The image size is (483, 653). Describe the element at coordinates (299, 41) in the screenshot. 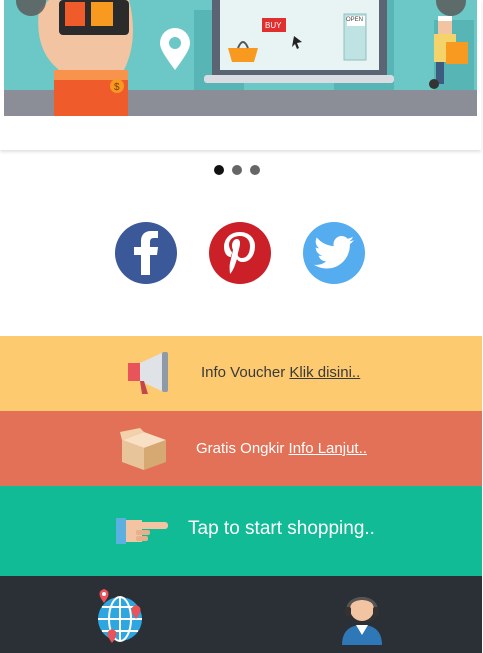

I see `laptop-store-icon` at that location.